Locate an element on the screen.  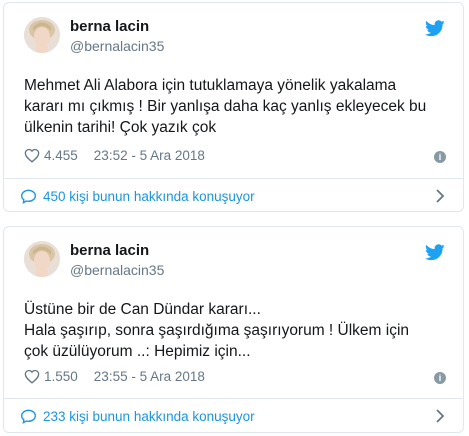
conversation-label: 450 kişi bunun hakkında konuşuyor is located at coordinates (149, 196).